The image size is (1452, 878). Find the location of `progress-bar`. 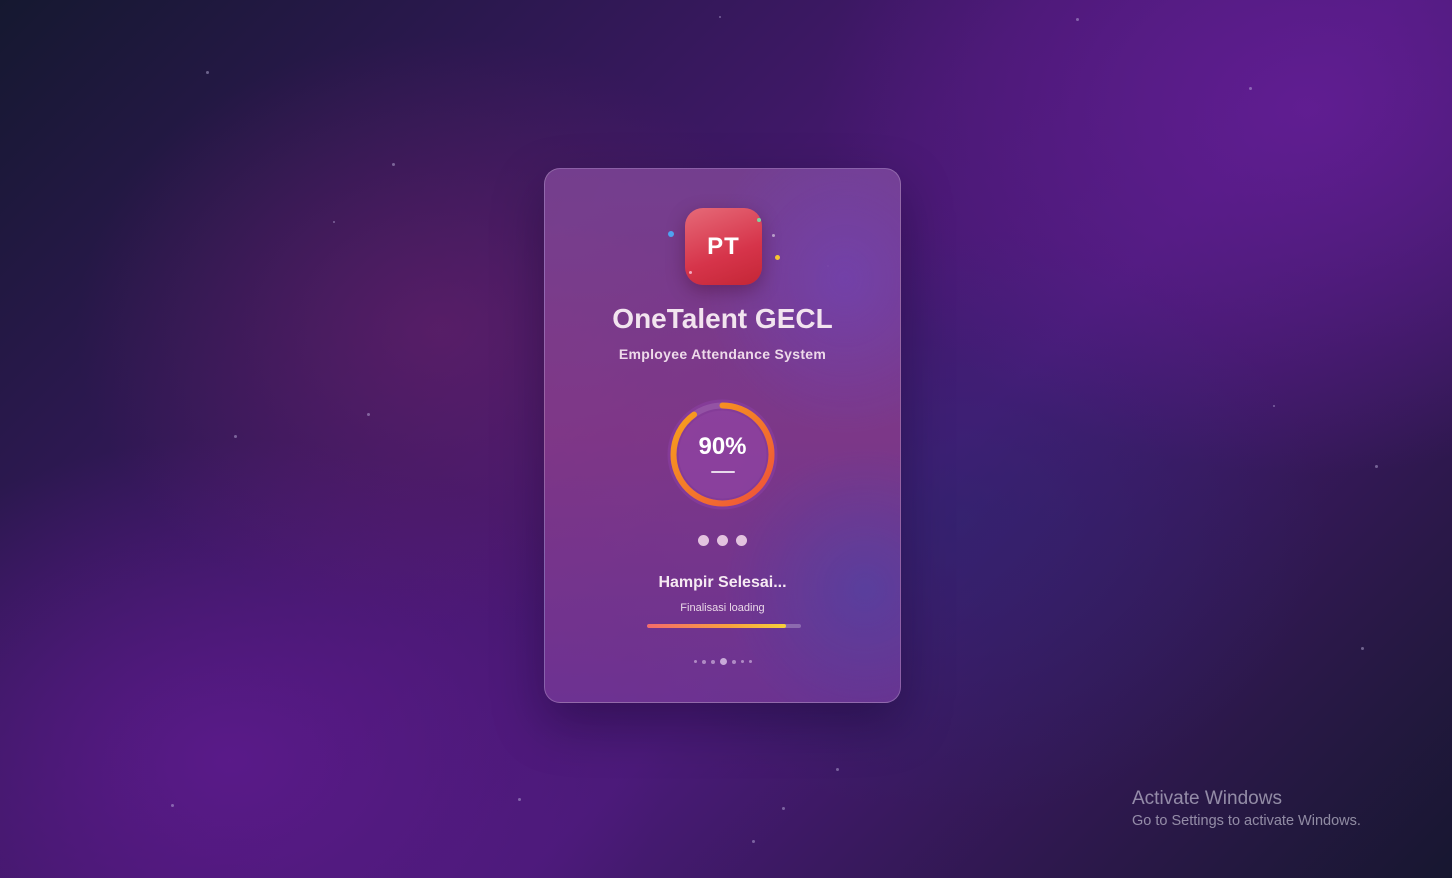

progress-bar is located at coordinates (724, 626).